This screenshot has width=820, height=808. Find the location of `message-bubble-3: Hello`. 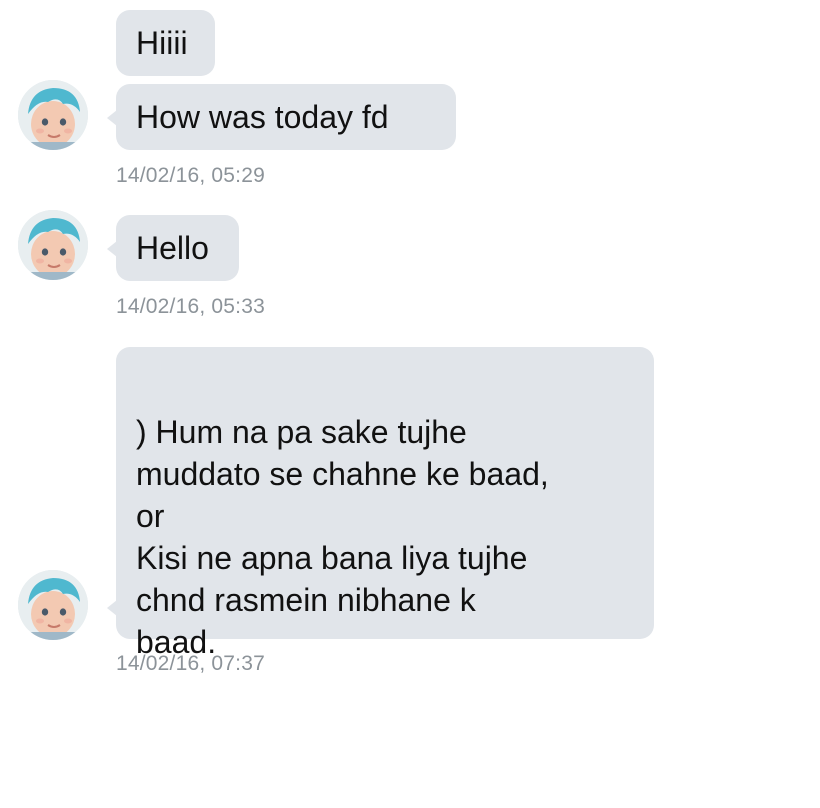

message-bubble-3: Hello is located at coordinates (177, 248).